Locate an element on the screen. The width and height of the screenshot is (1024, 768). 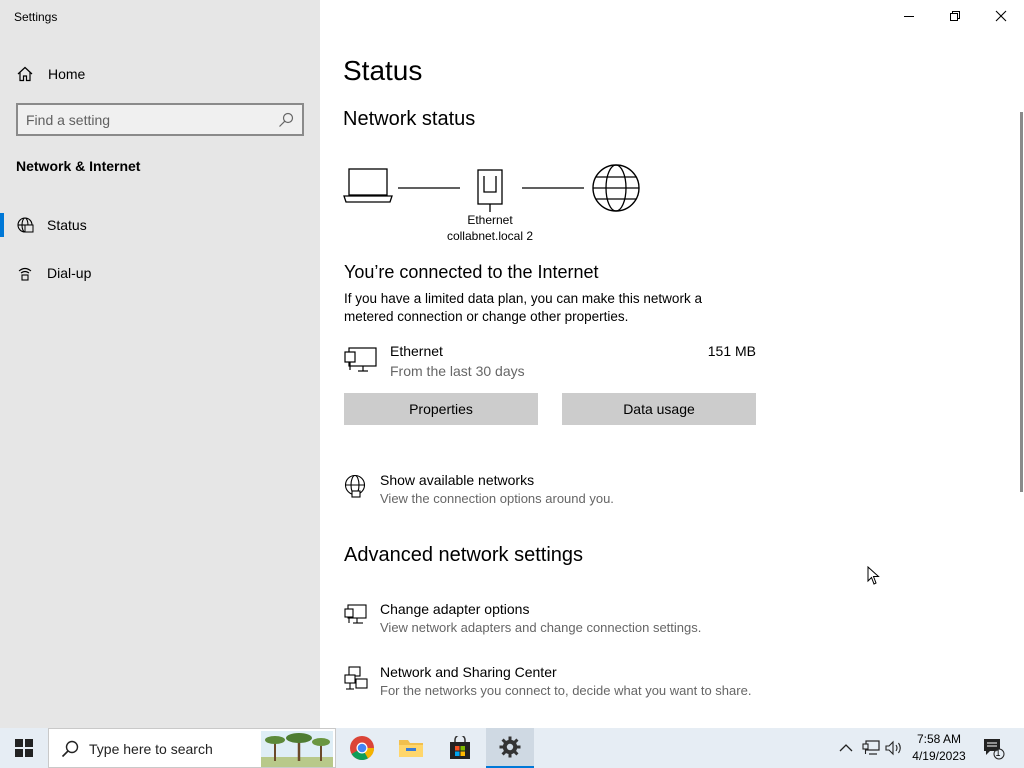
section-title: Network & Internet is located at coordinates (78, 166).